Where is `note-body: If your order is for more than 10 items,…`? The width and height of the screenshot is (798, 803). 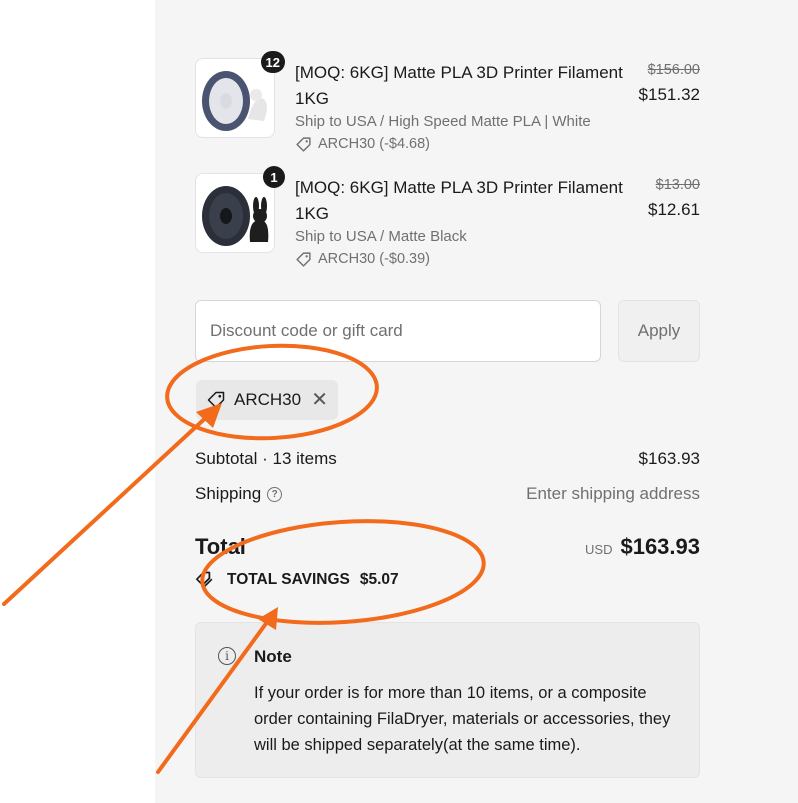 note-body: If your order is for more than 10 items,… is located at coordinates (462, 719).